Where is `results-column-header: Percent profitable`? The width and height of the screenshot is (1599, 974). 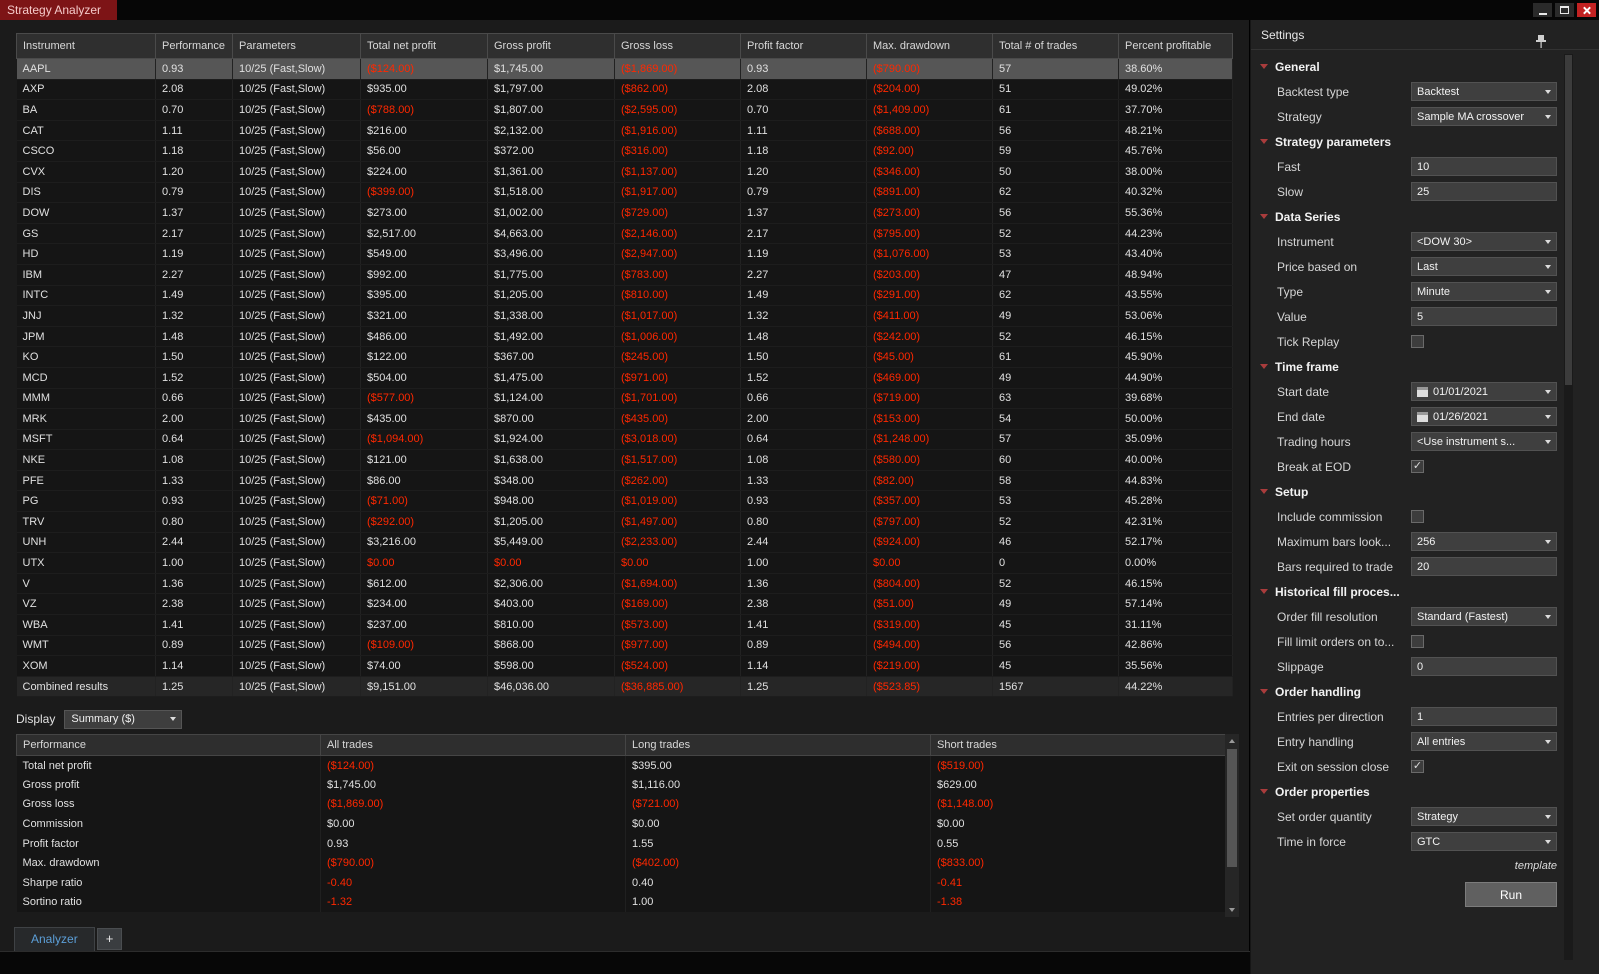
results-column-header: Percent profitable is located at coordinates (1175, 46).